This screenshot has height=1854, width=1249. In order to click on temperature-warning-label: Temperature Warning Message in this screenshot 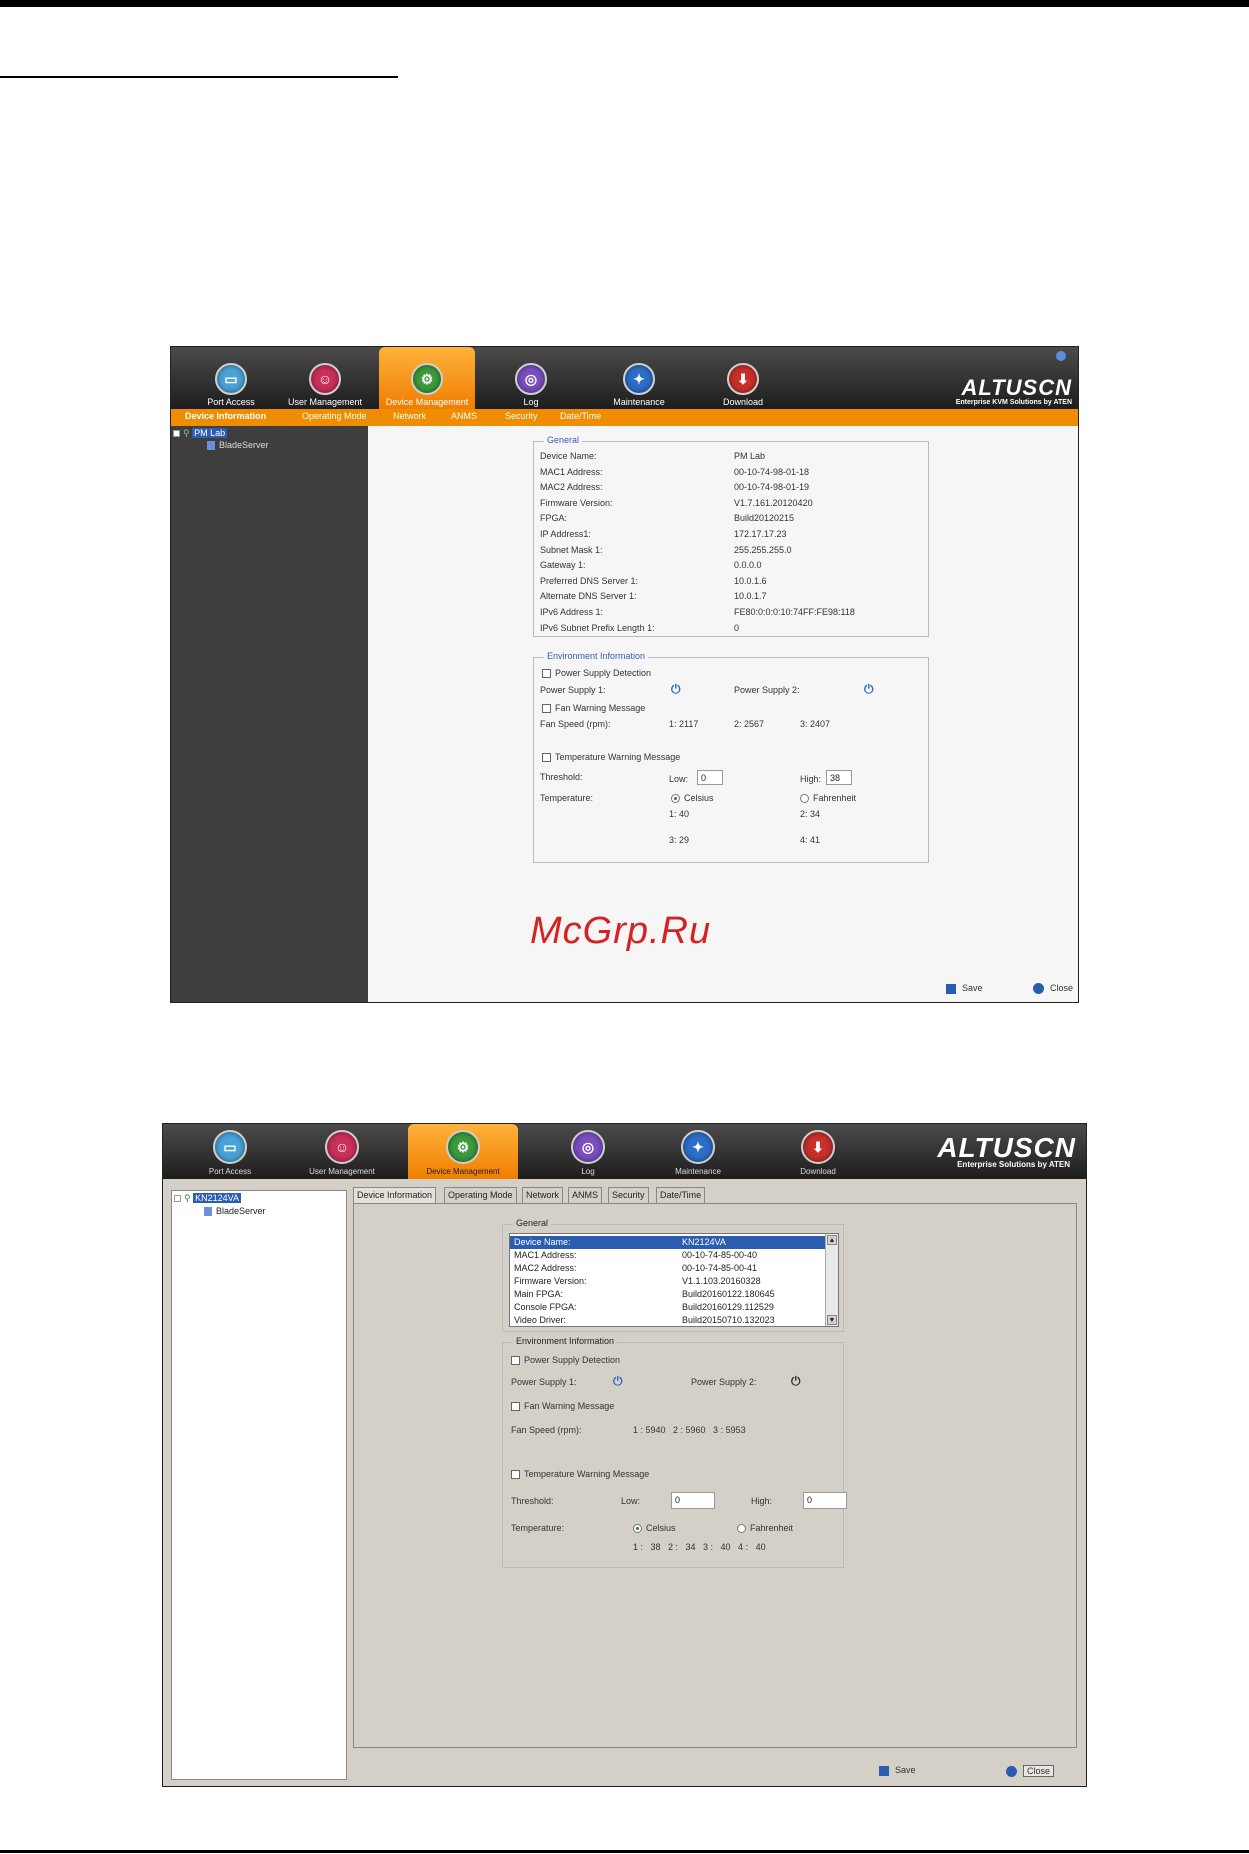, I will do `click(587, 1474)`.